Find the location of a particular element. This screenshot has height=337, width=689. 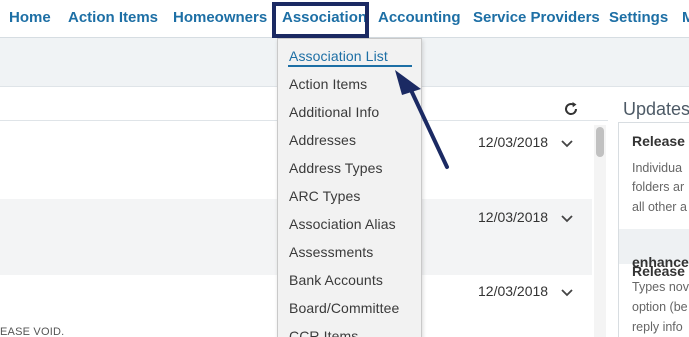

menu-item-action-items: Action Items is located at coordinates (328, 84).